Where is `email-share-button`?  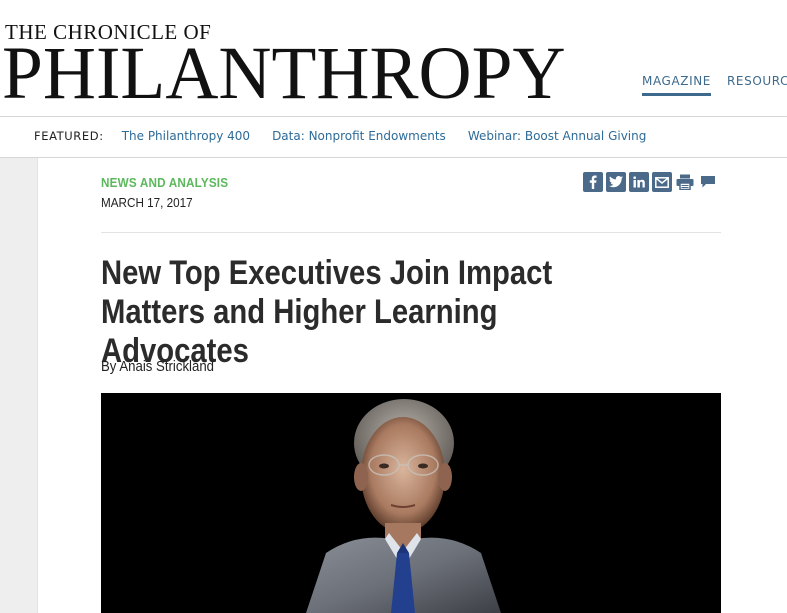 email-share-button is located at coordinates (662, 182).